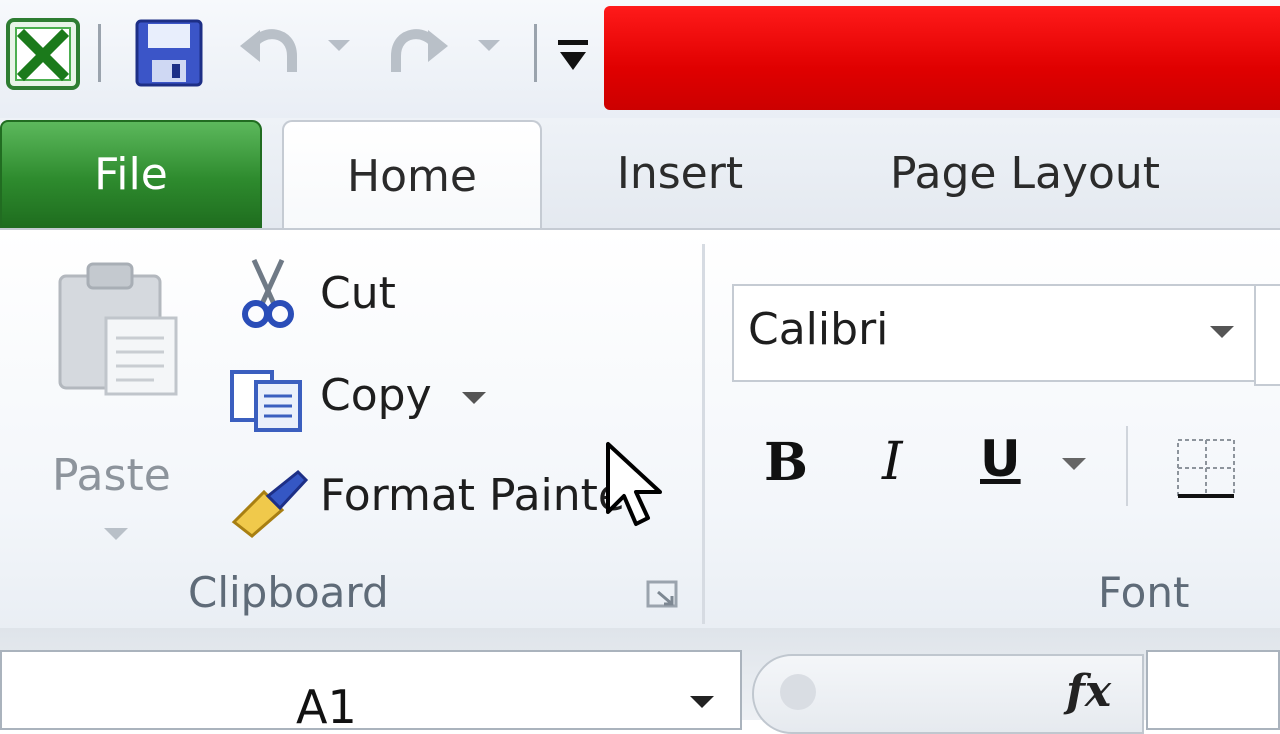 The image size is (1280, 734). I want to click on cut-button: Cut, so click(351, 296).